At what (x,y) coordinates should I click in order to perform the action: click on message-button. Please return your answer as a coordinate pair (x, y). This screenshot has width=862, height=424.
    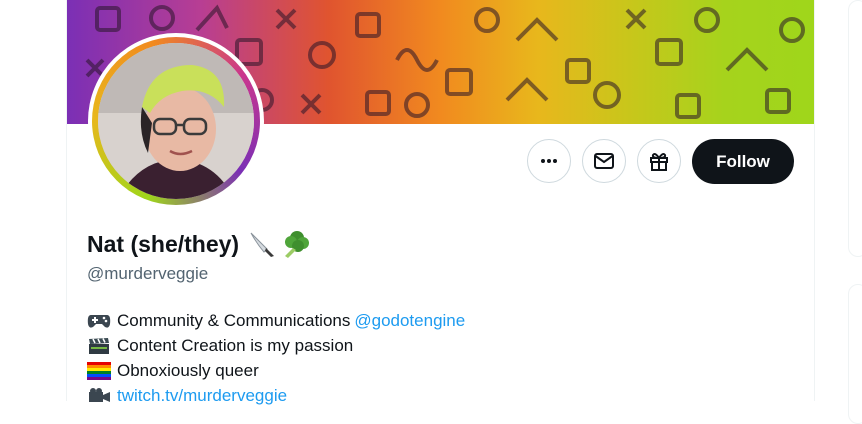
    Looking at the image, I should click on (604, 161).